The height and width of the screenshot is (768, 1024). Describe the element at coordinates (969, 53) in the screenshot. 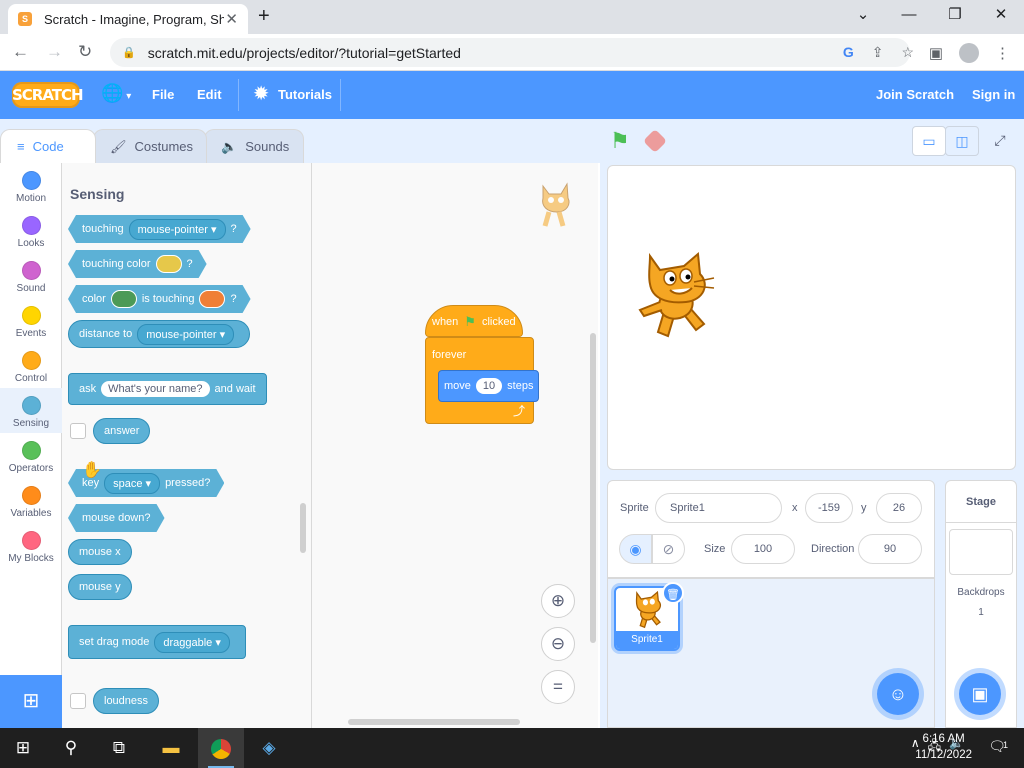

I see `profile-avatar-icon` at that location.